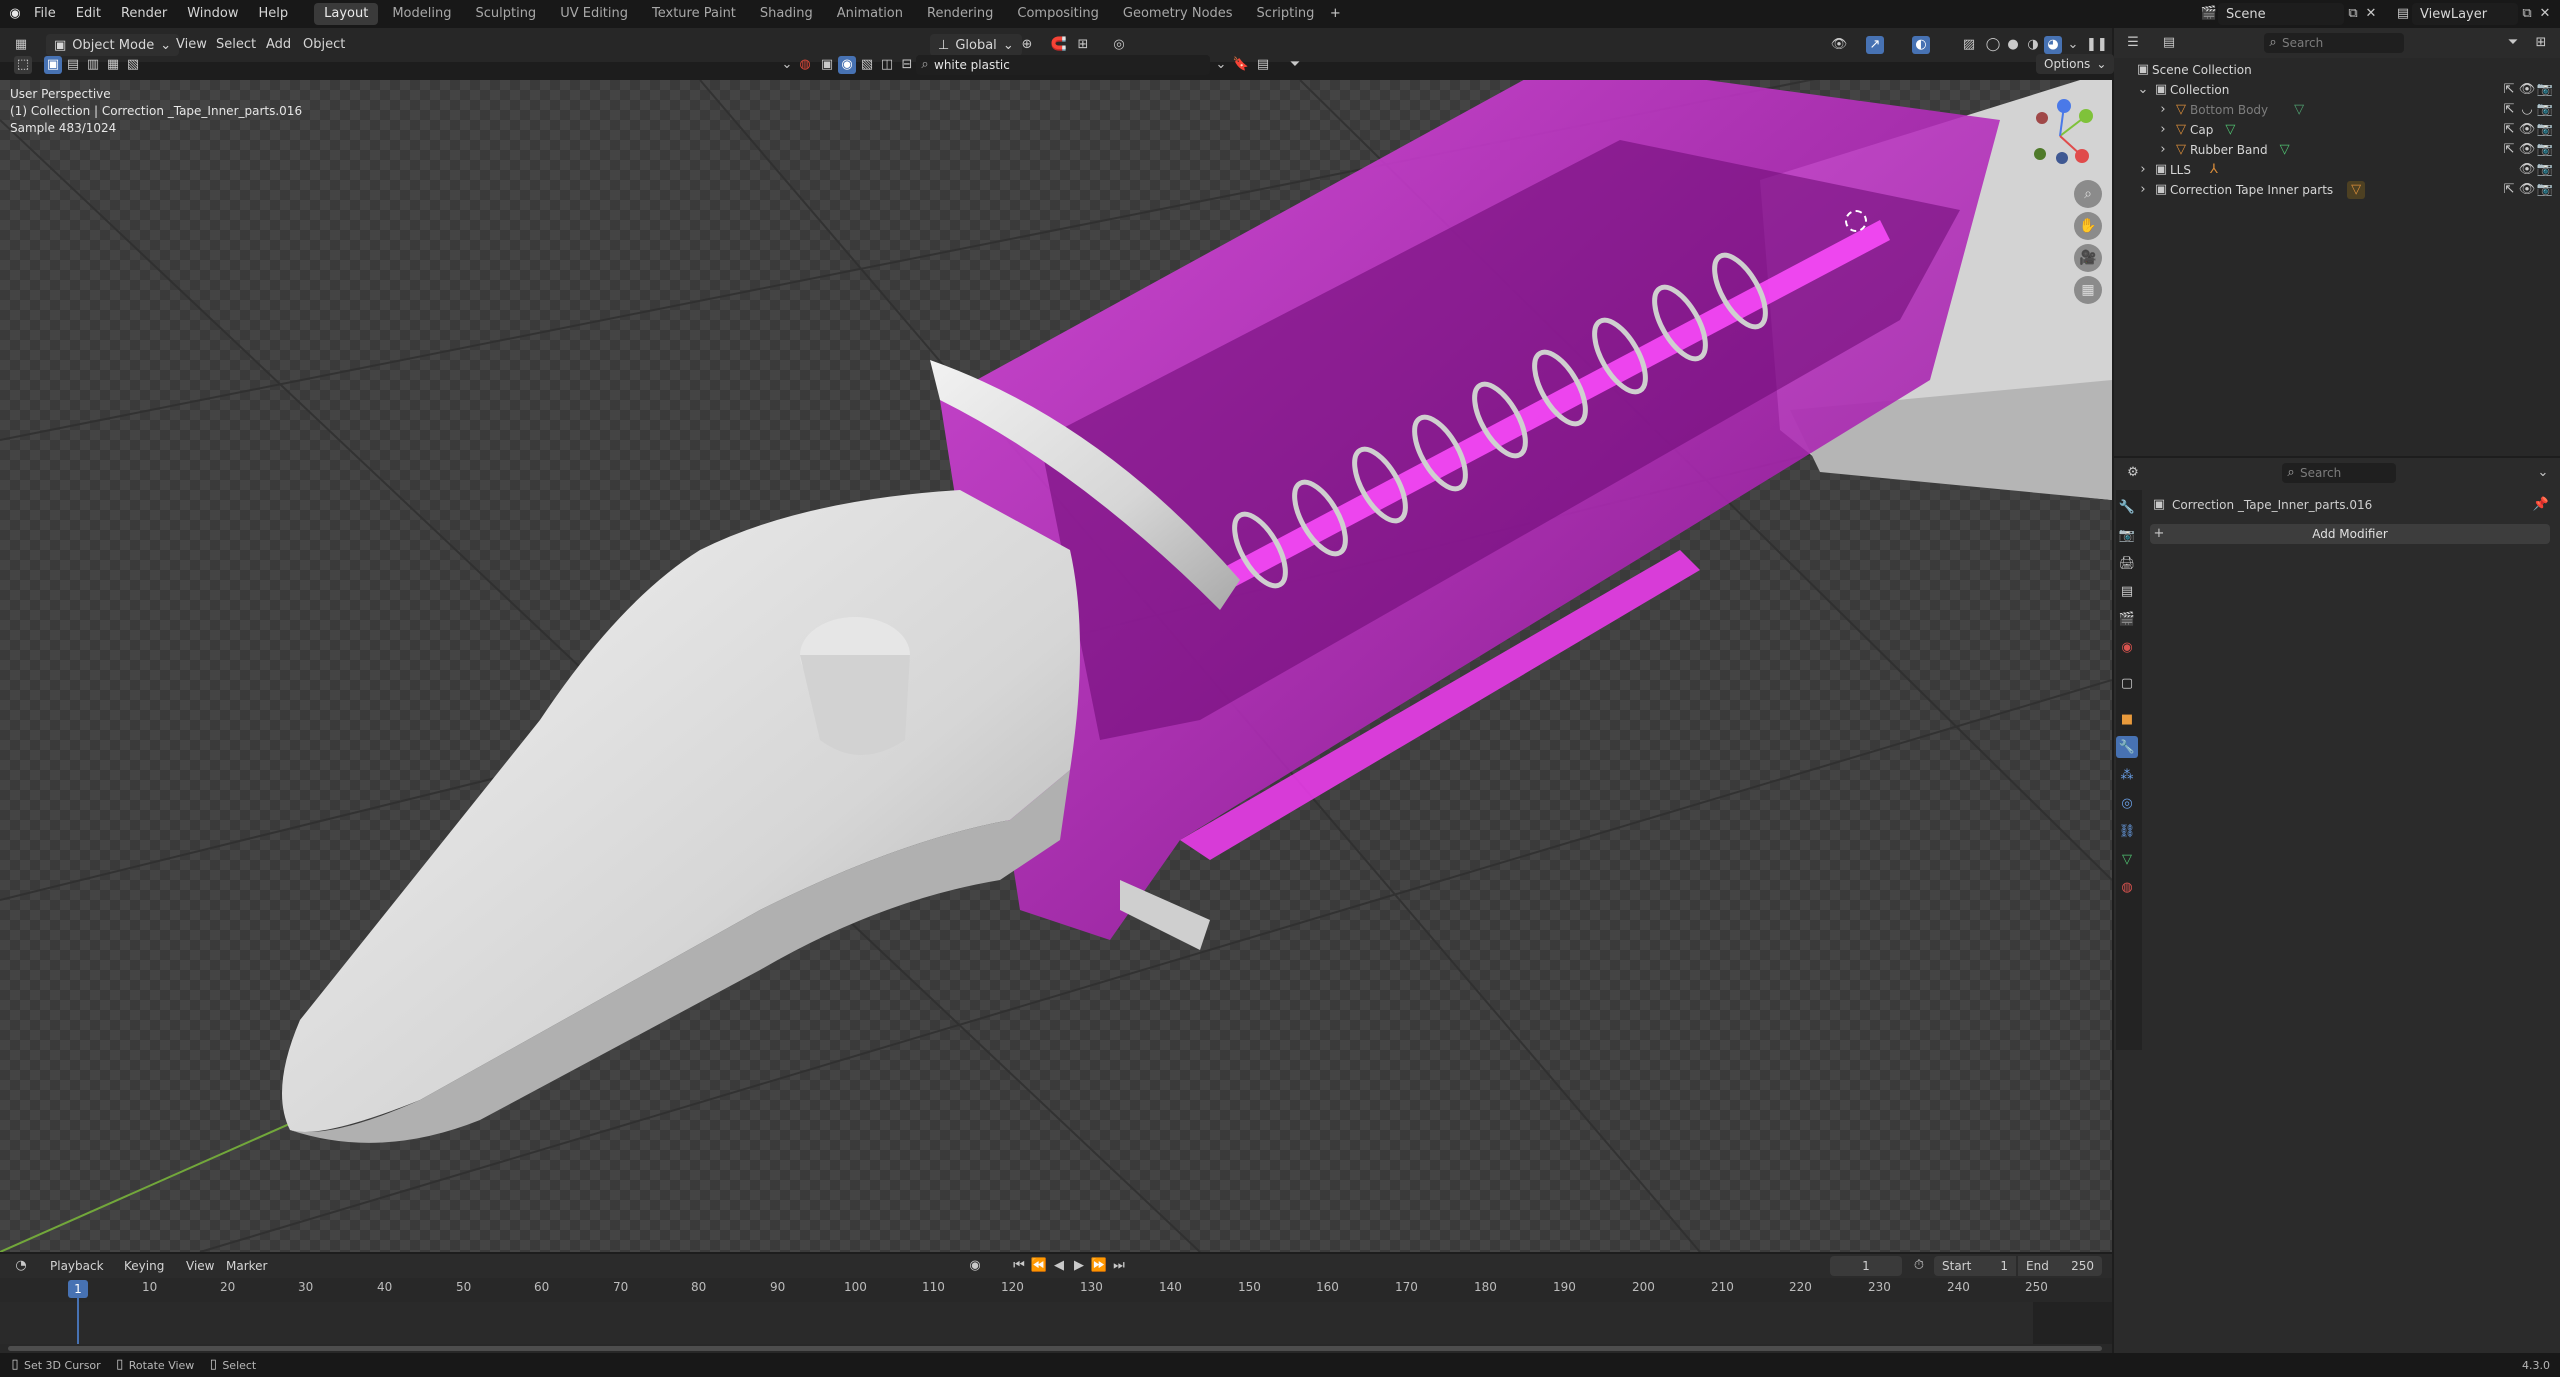 The image size is (2560, 1377). Describe the element at coordinates (1099, 1266) in the screenshot. I see `jump-keyframe-forward-icon: ⏩` at that location.